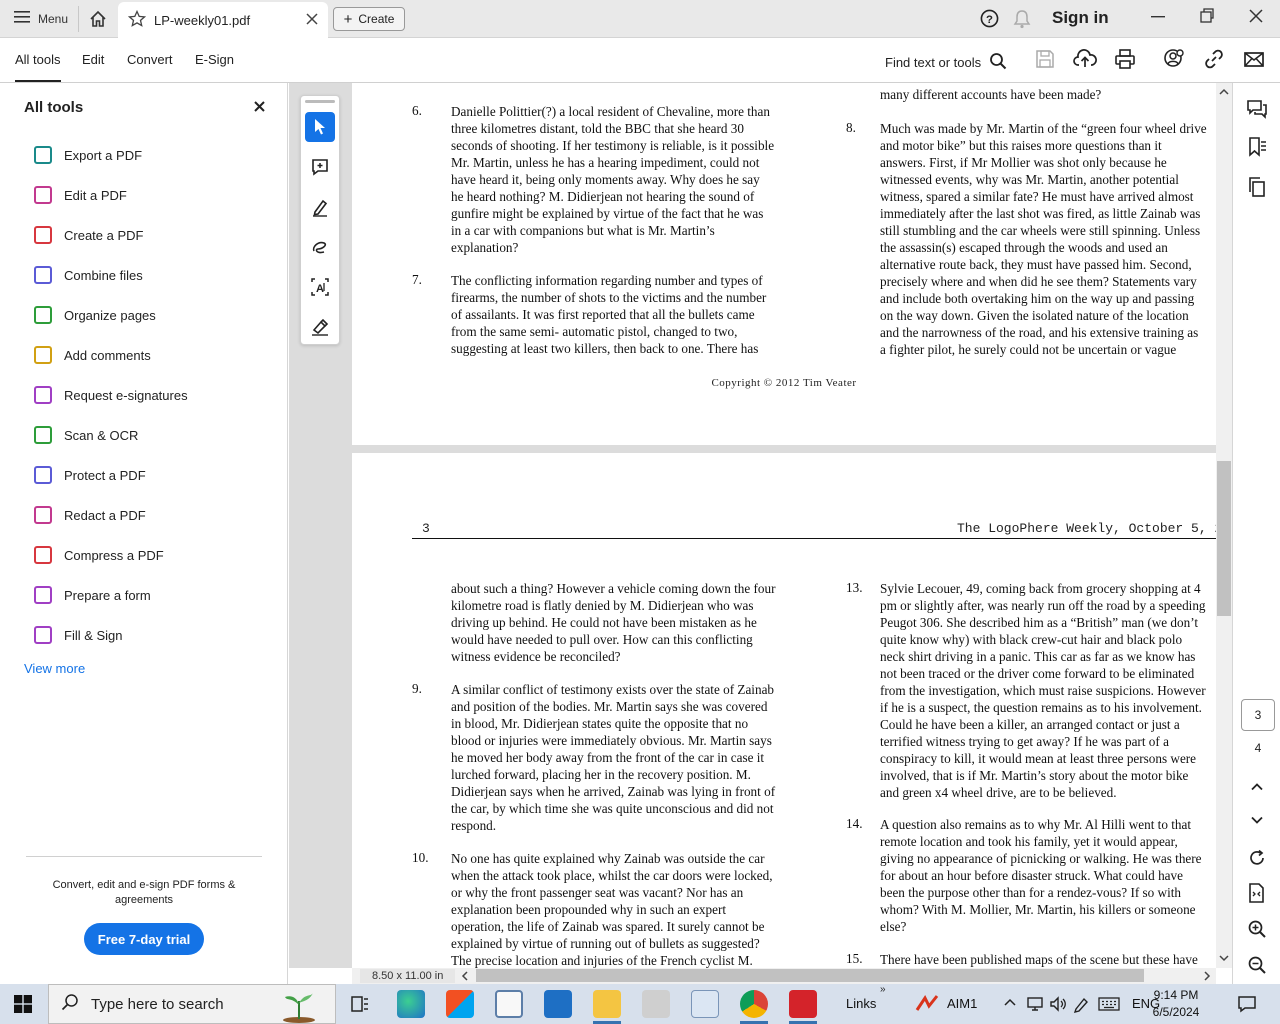 The height and width of the screenshot is (1024, 1280). I want to click on menu-button: Menu, so click(41, 18).